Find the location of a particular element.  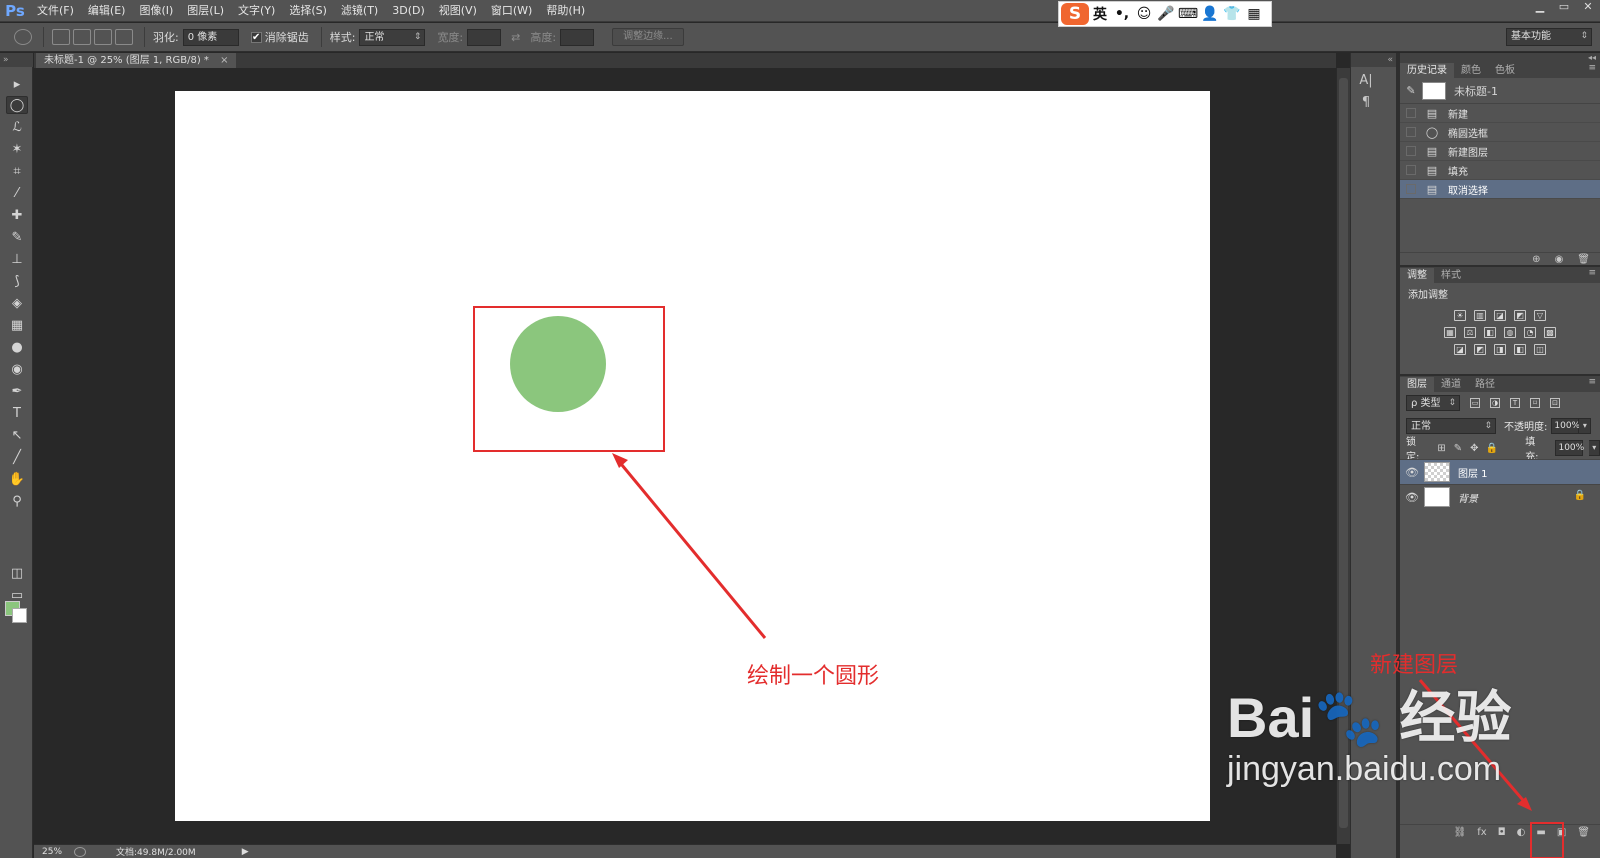

tab-swatches: 色板 is located at coordinates (1505, 70).